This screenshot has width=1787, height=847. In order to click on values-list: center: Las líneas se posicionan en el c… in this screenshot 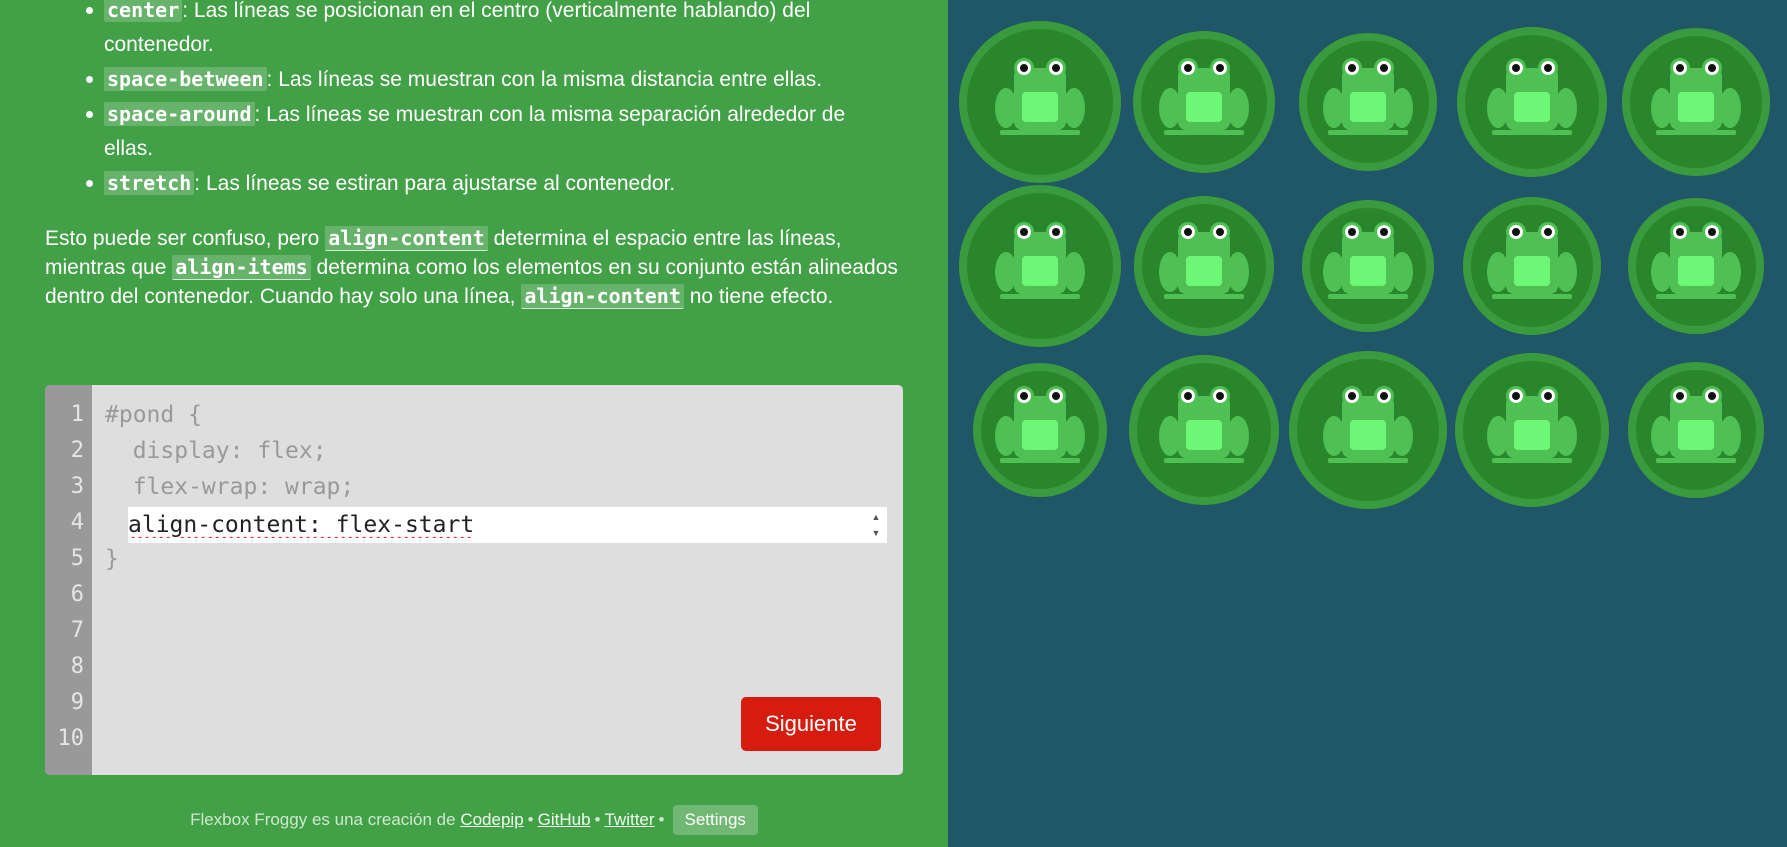, I will do `click(476, 100)`.